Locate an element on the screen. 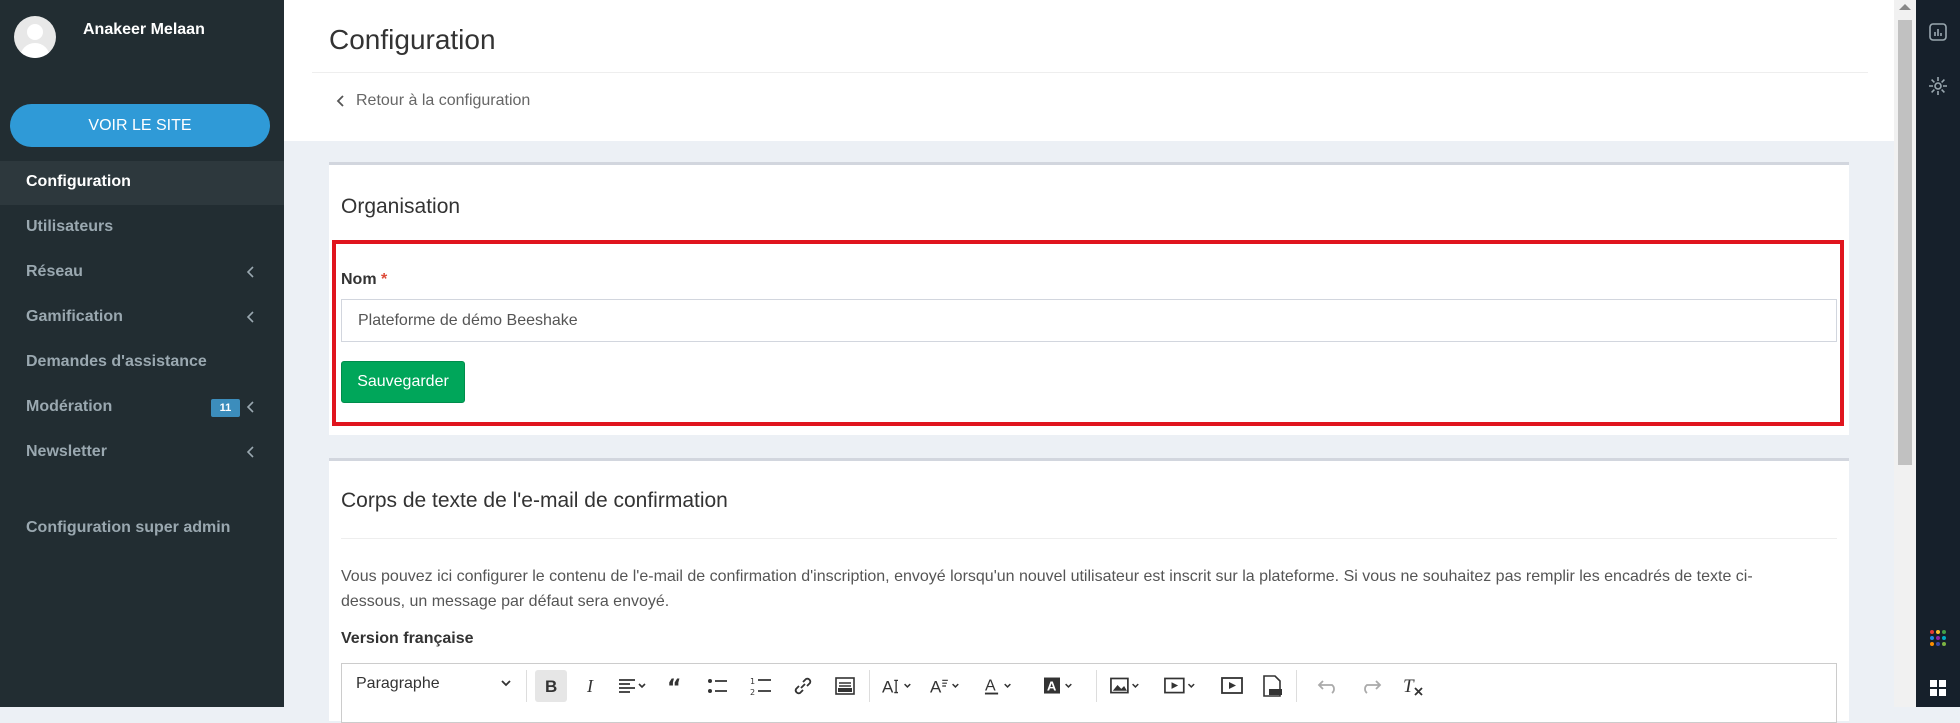  clear-format-icon: T is located at coordinates (1414, 686).